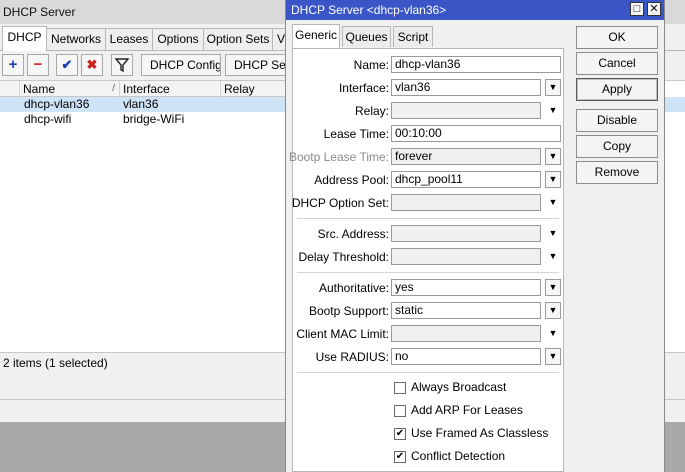  I want to click on conflict-detection-checkbox: ✔, so click(400, 457).